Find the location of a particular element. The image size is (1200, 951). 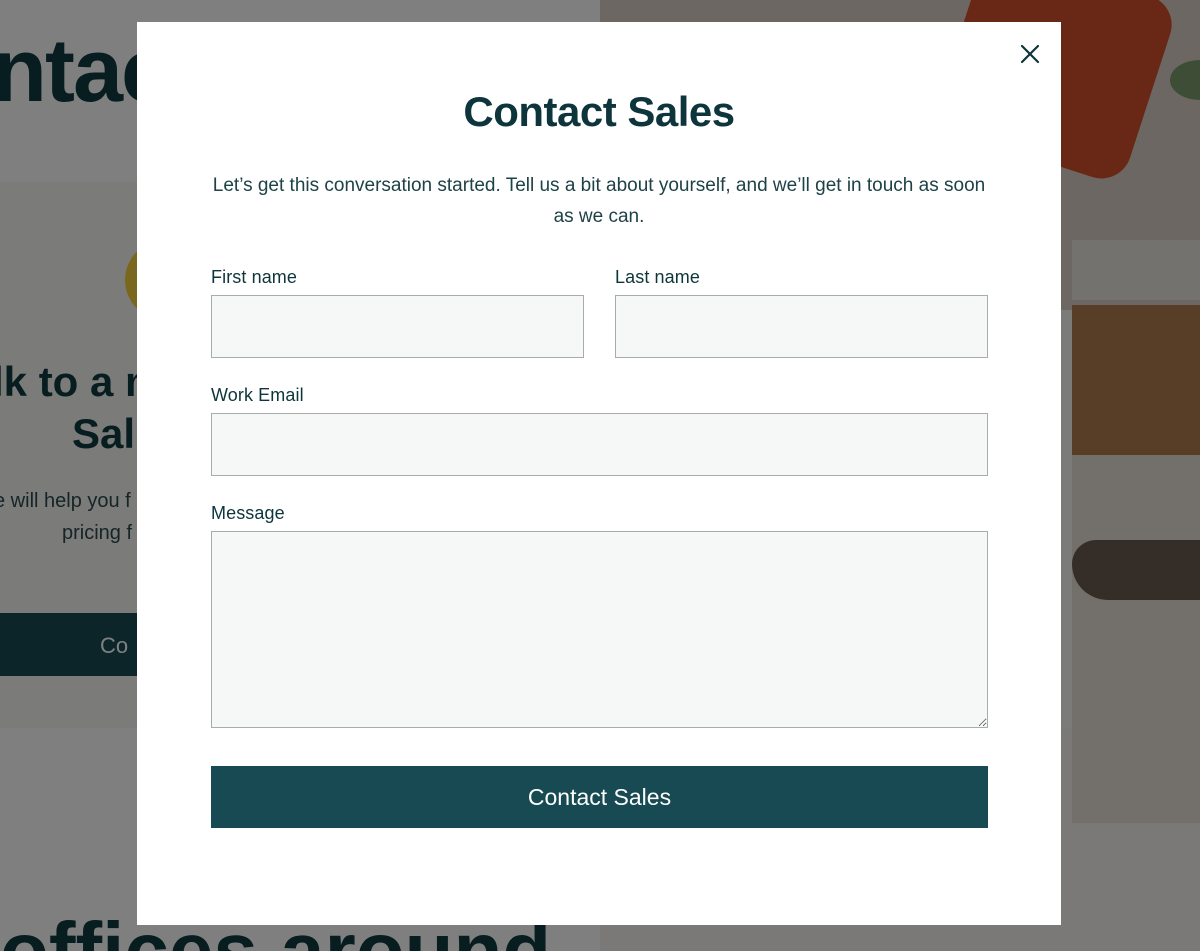

work-email-label: Work Email is located at coordinates (257, 395).